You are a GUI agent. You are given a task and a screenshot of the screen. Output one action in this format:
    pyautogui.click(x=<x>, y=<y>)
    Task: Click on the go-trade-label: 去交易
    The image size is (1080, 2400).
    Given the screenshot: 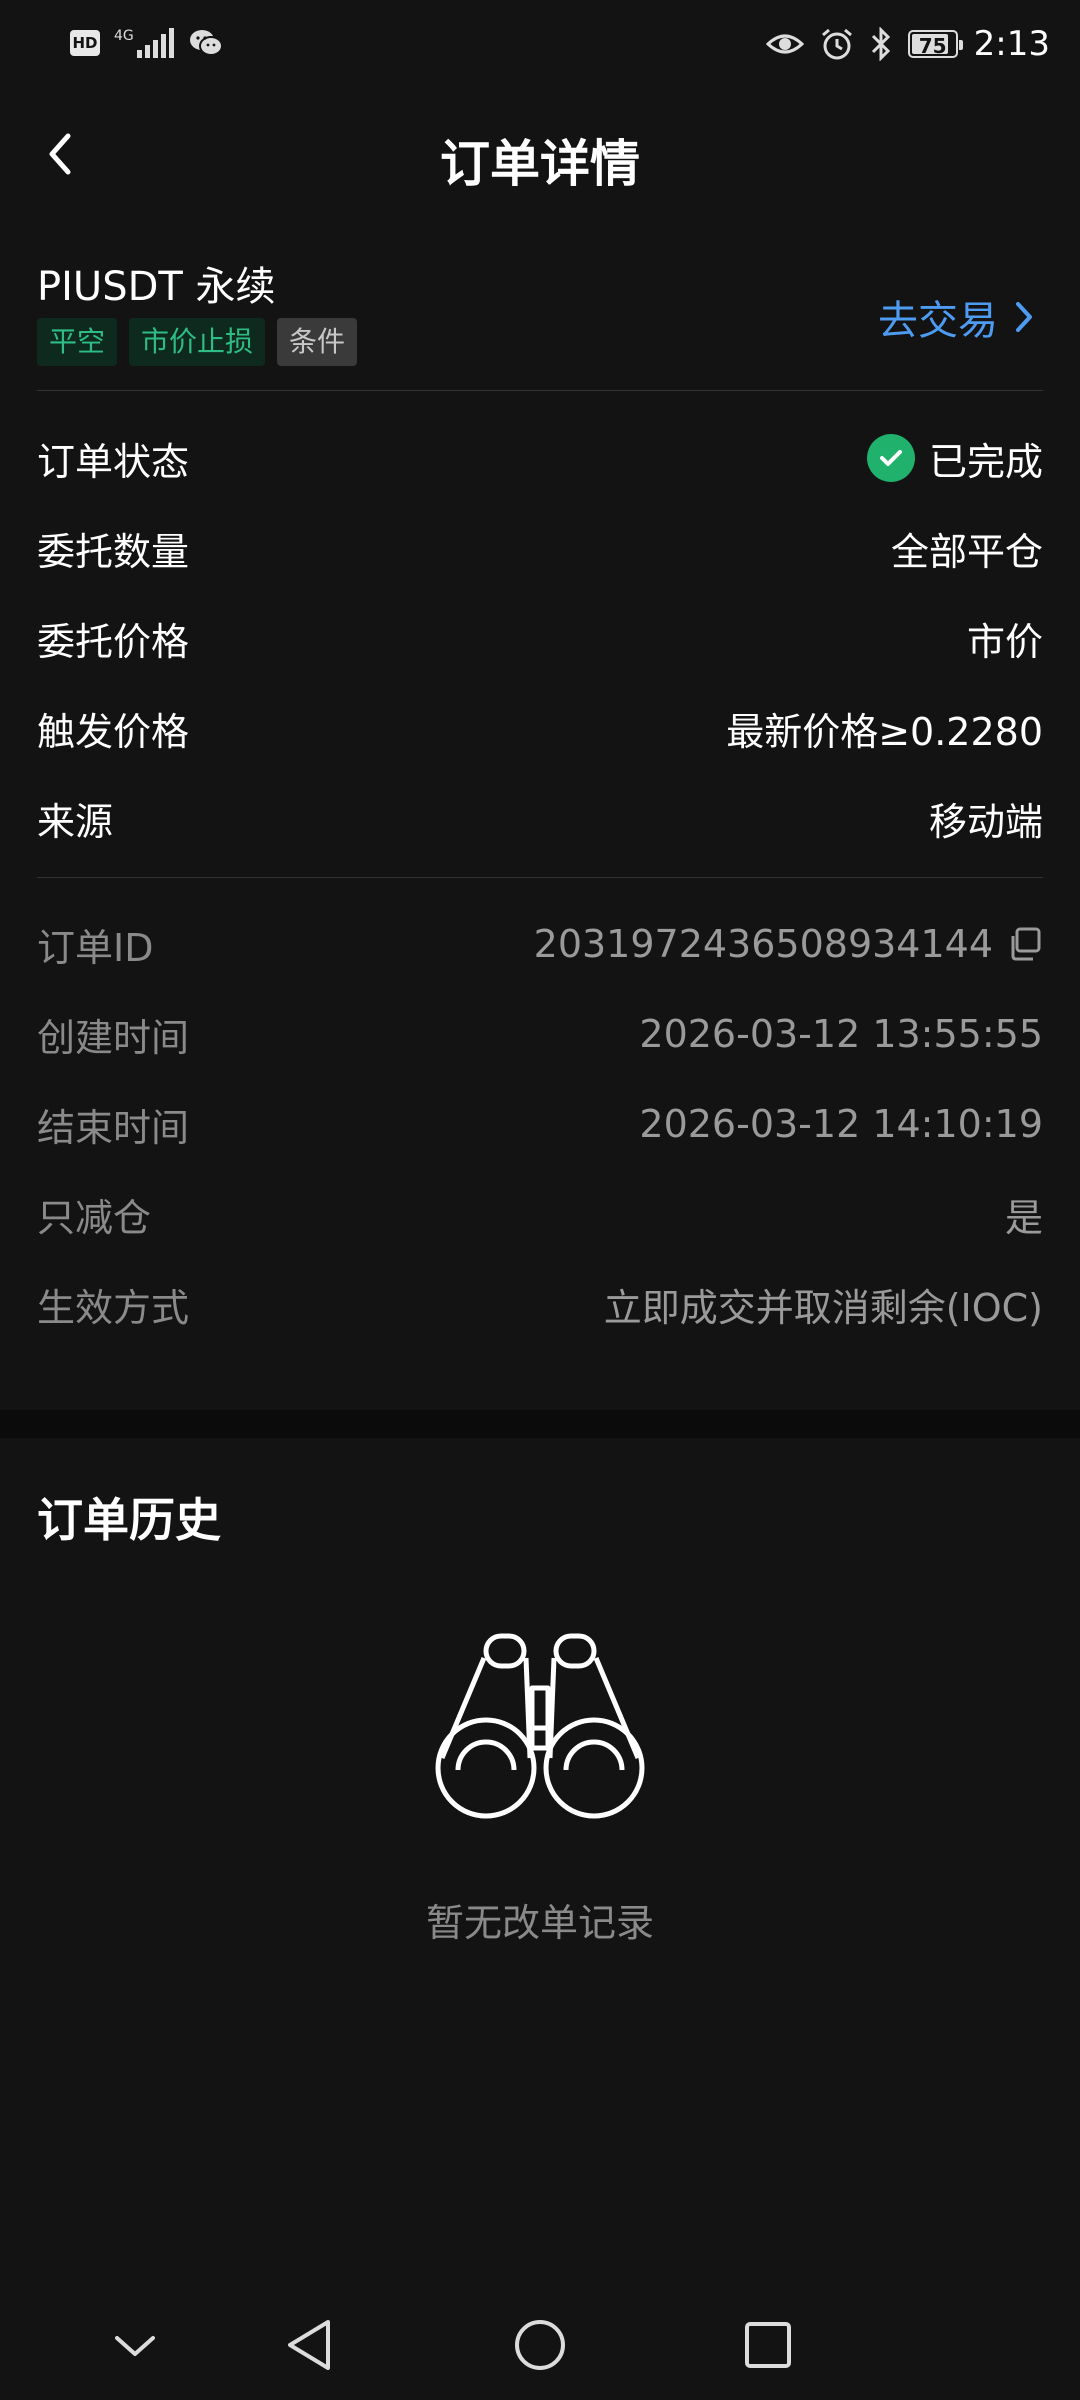 What is the action you would take?
    pyautogui.click(x=938, y=321)
    